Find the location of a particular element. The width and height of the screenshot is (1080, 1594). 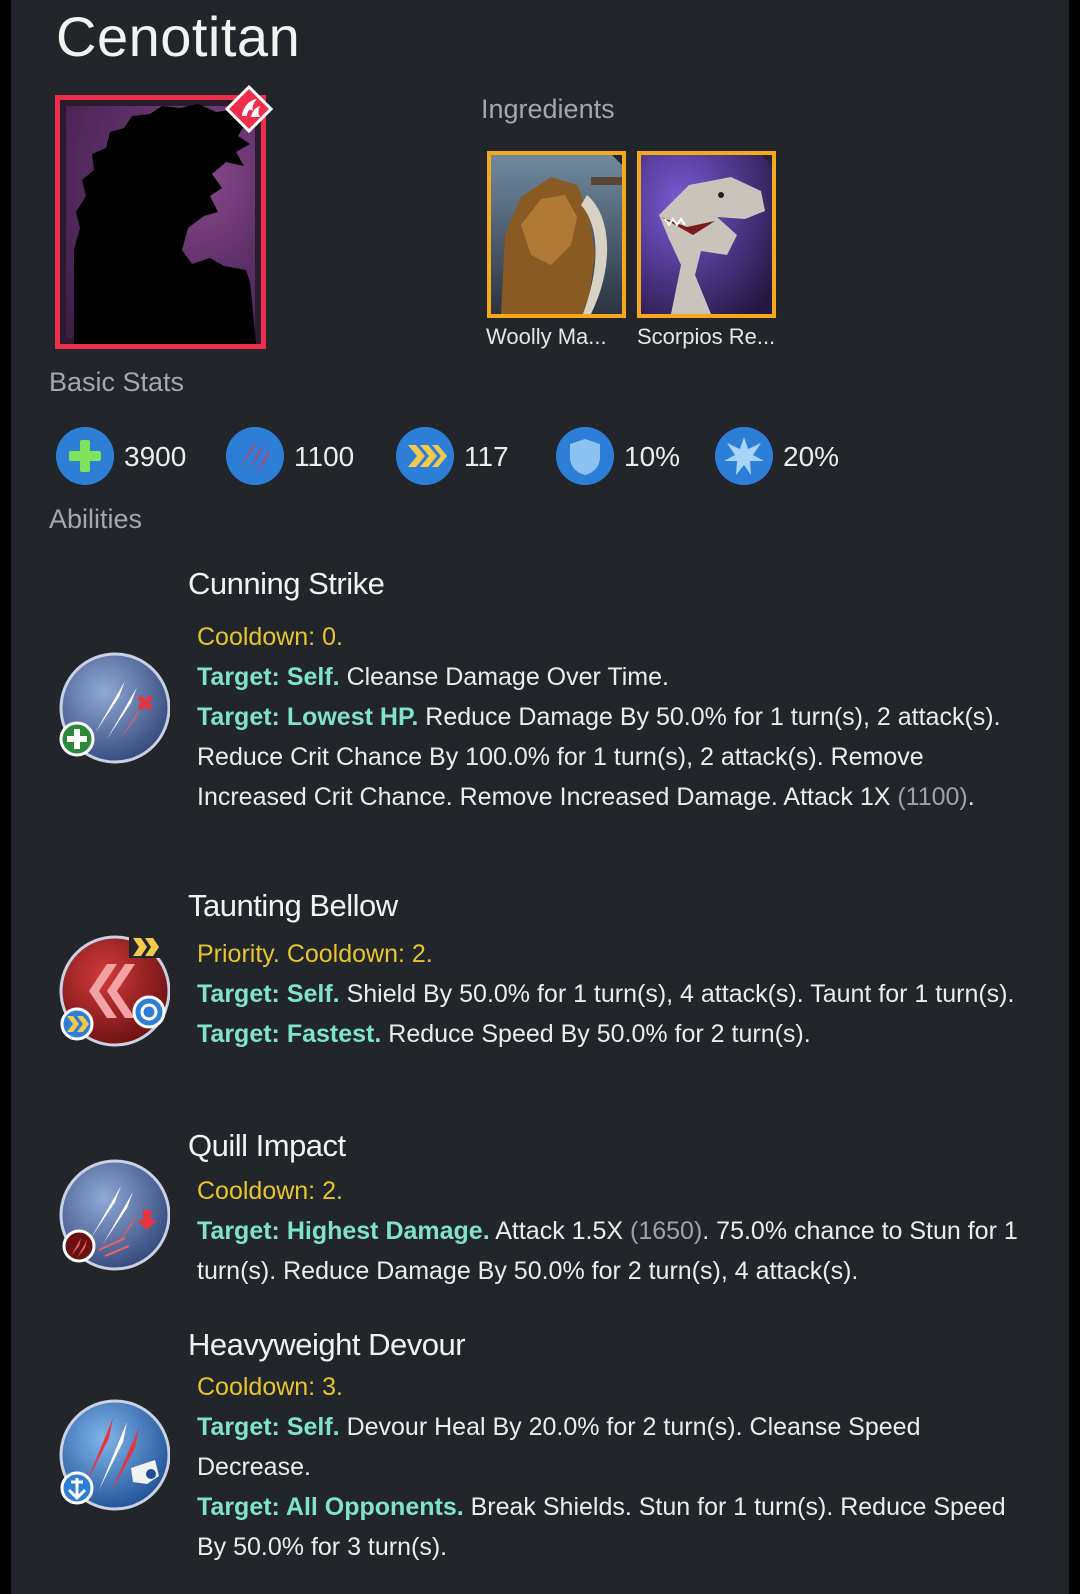

ingredient-card-scorpios-rex is located at coordinates (706, 234).